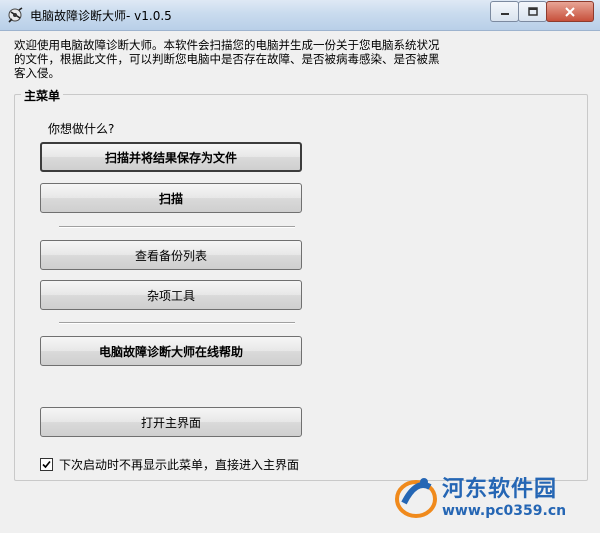 The width and height of the screenshot is (600, 533). I want to click on scan-button: 扫描, so click(171, 198).